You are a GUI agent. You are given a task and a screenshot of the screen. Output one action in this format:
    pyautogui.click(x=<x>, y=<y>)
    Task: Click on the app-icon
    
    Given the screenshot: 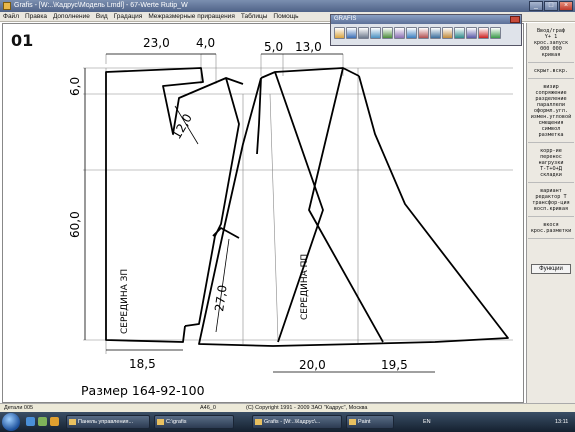 What is the action you would take?
    pyautogui.click(x=7, y=6)
    